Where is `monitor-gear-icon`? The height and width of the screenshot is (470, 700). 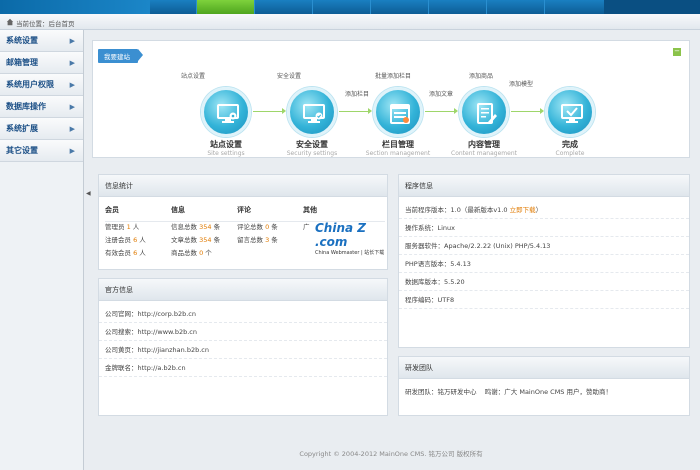 monitor-gear-icon is located at coordinates (228, 113).